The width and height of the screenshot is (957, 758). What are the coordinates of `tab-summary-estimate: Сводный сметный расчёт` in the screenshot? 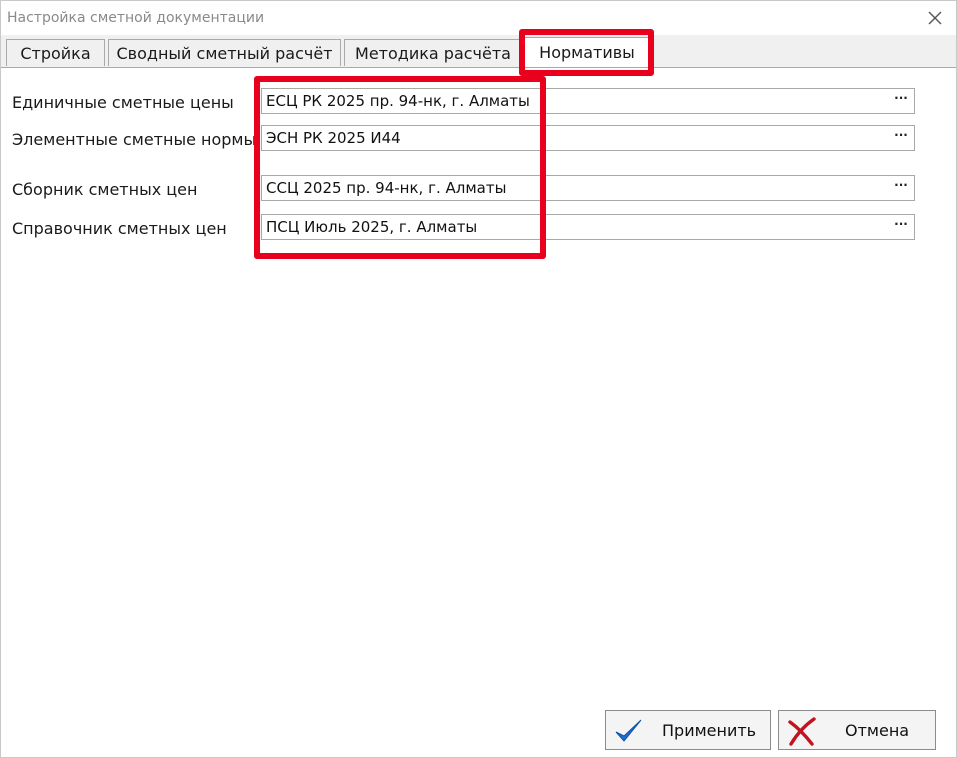 It's located at (224, 52).